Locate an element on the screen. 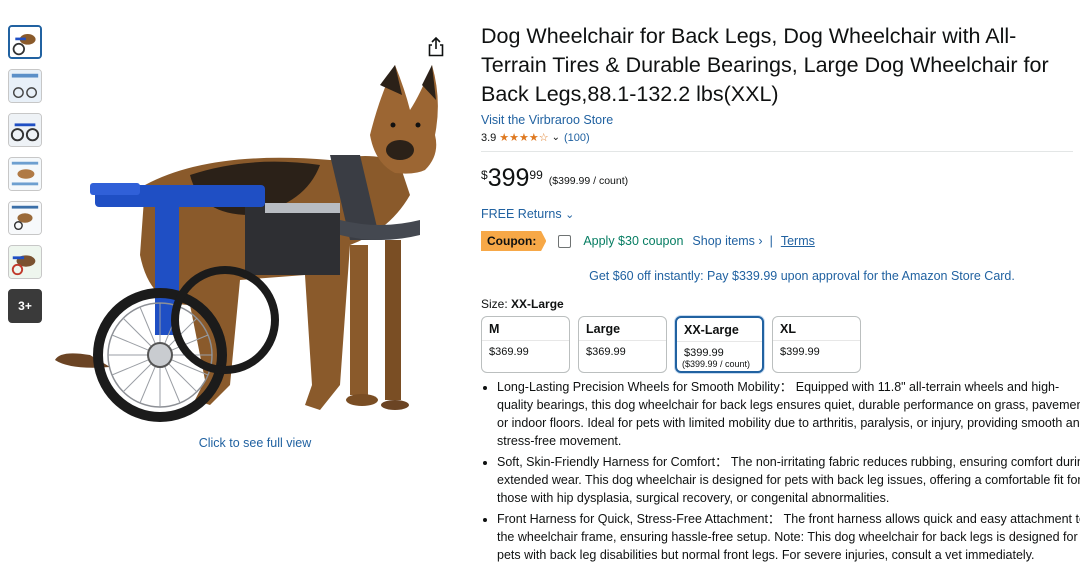 The width and height of the screenshot is (1080, 585). star-rating-icon: ★★★★☆ is located at coordinates (523, 137).